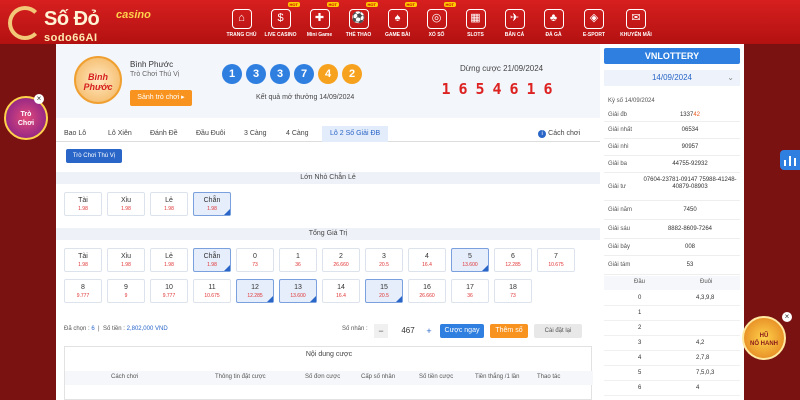  What do you see at coordinates (381, 331) in the screenshot?
I see `multiplier-minus-button: −` at bounding box center [381, 331].